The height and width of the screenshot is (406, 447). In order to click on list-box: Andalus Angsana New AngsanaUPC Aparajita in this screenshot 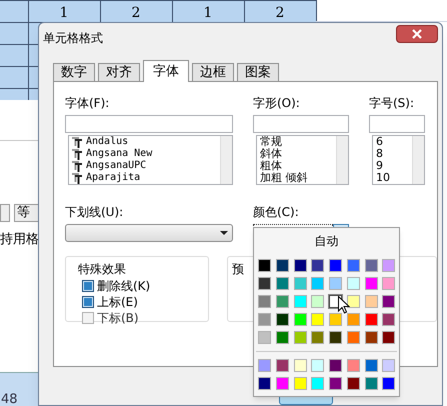, I will do `click(150, 160)`.